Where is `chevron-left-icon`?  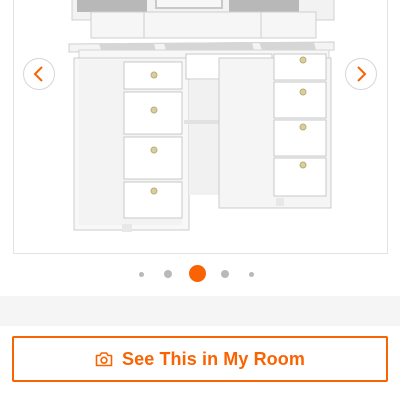 chevron-left-icon is located at coordinates (38, 74).